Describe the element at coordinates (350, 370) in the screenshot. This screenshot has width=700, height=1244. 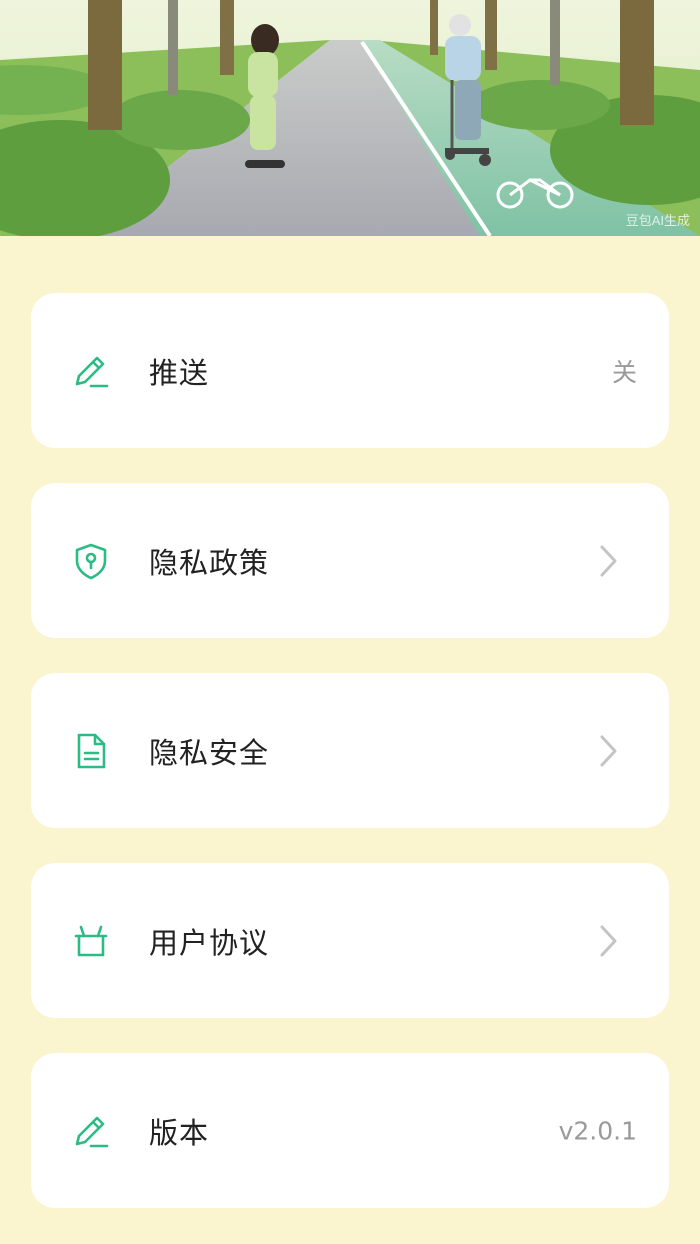
I see `settings-item-push: 推送 关` at that location.